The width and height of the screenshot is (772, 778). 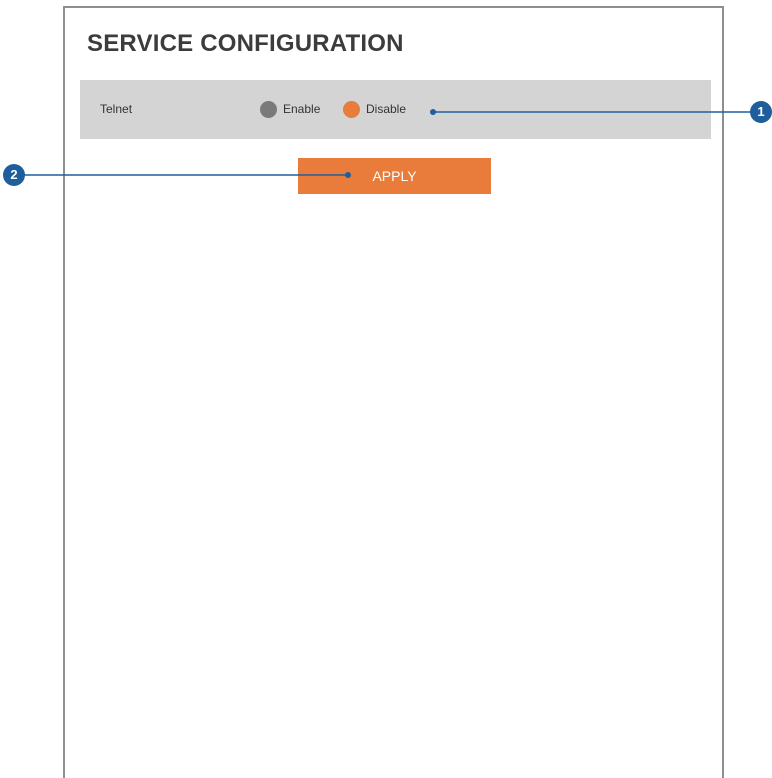 I want to click on callout-number-2: 2, so click(x=14, y=175).